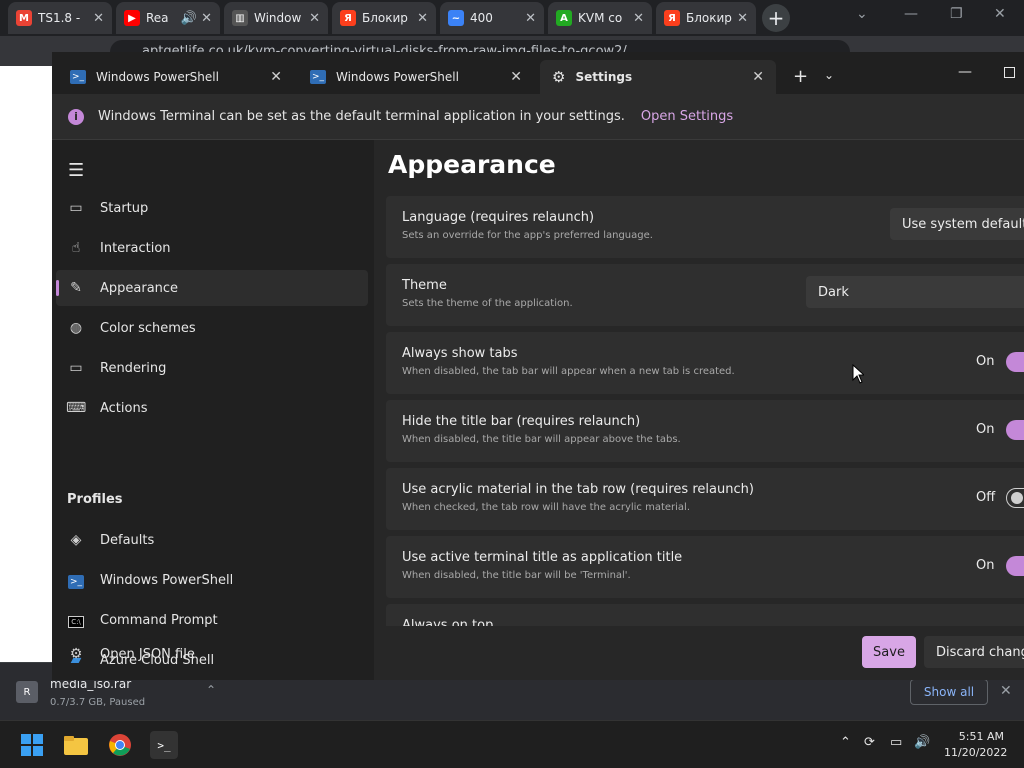  I want to click on discard-changes-button: Discard chang, so click(974, 652).